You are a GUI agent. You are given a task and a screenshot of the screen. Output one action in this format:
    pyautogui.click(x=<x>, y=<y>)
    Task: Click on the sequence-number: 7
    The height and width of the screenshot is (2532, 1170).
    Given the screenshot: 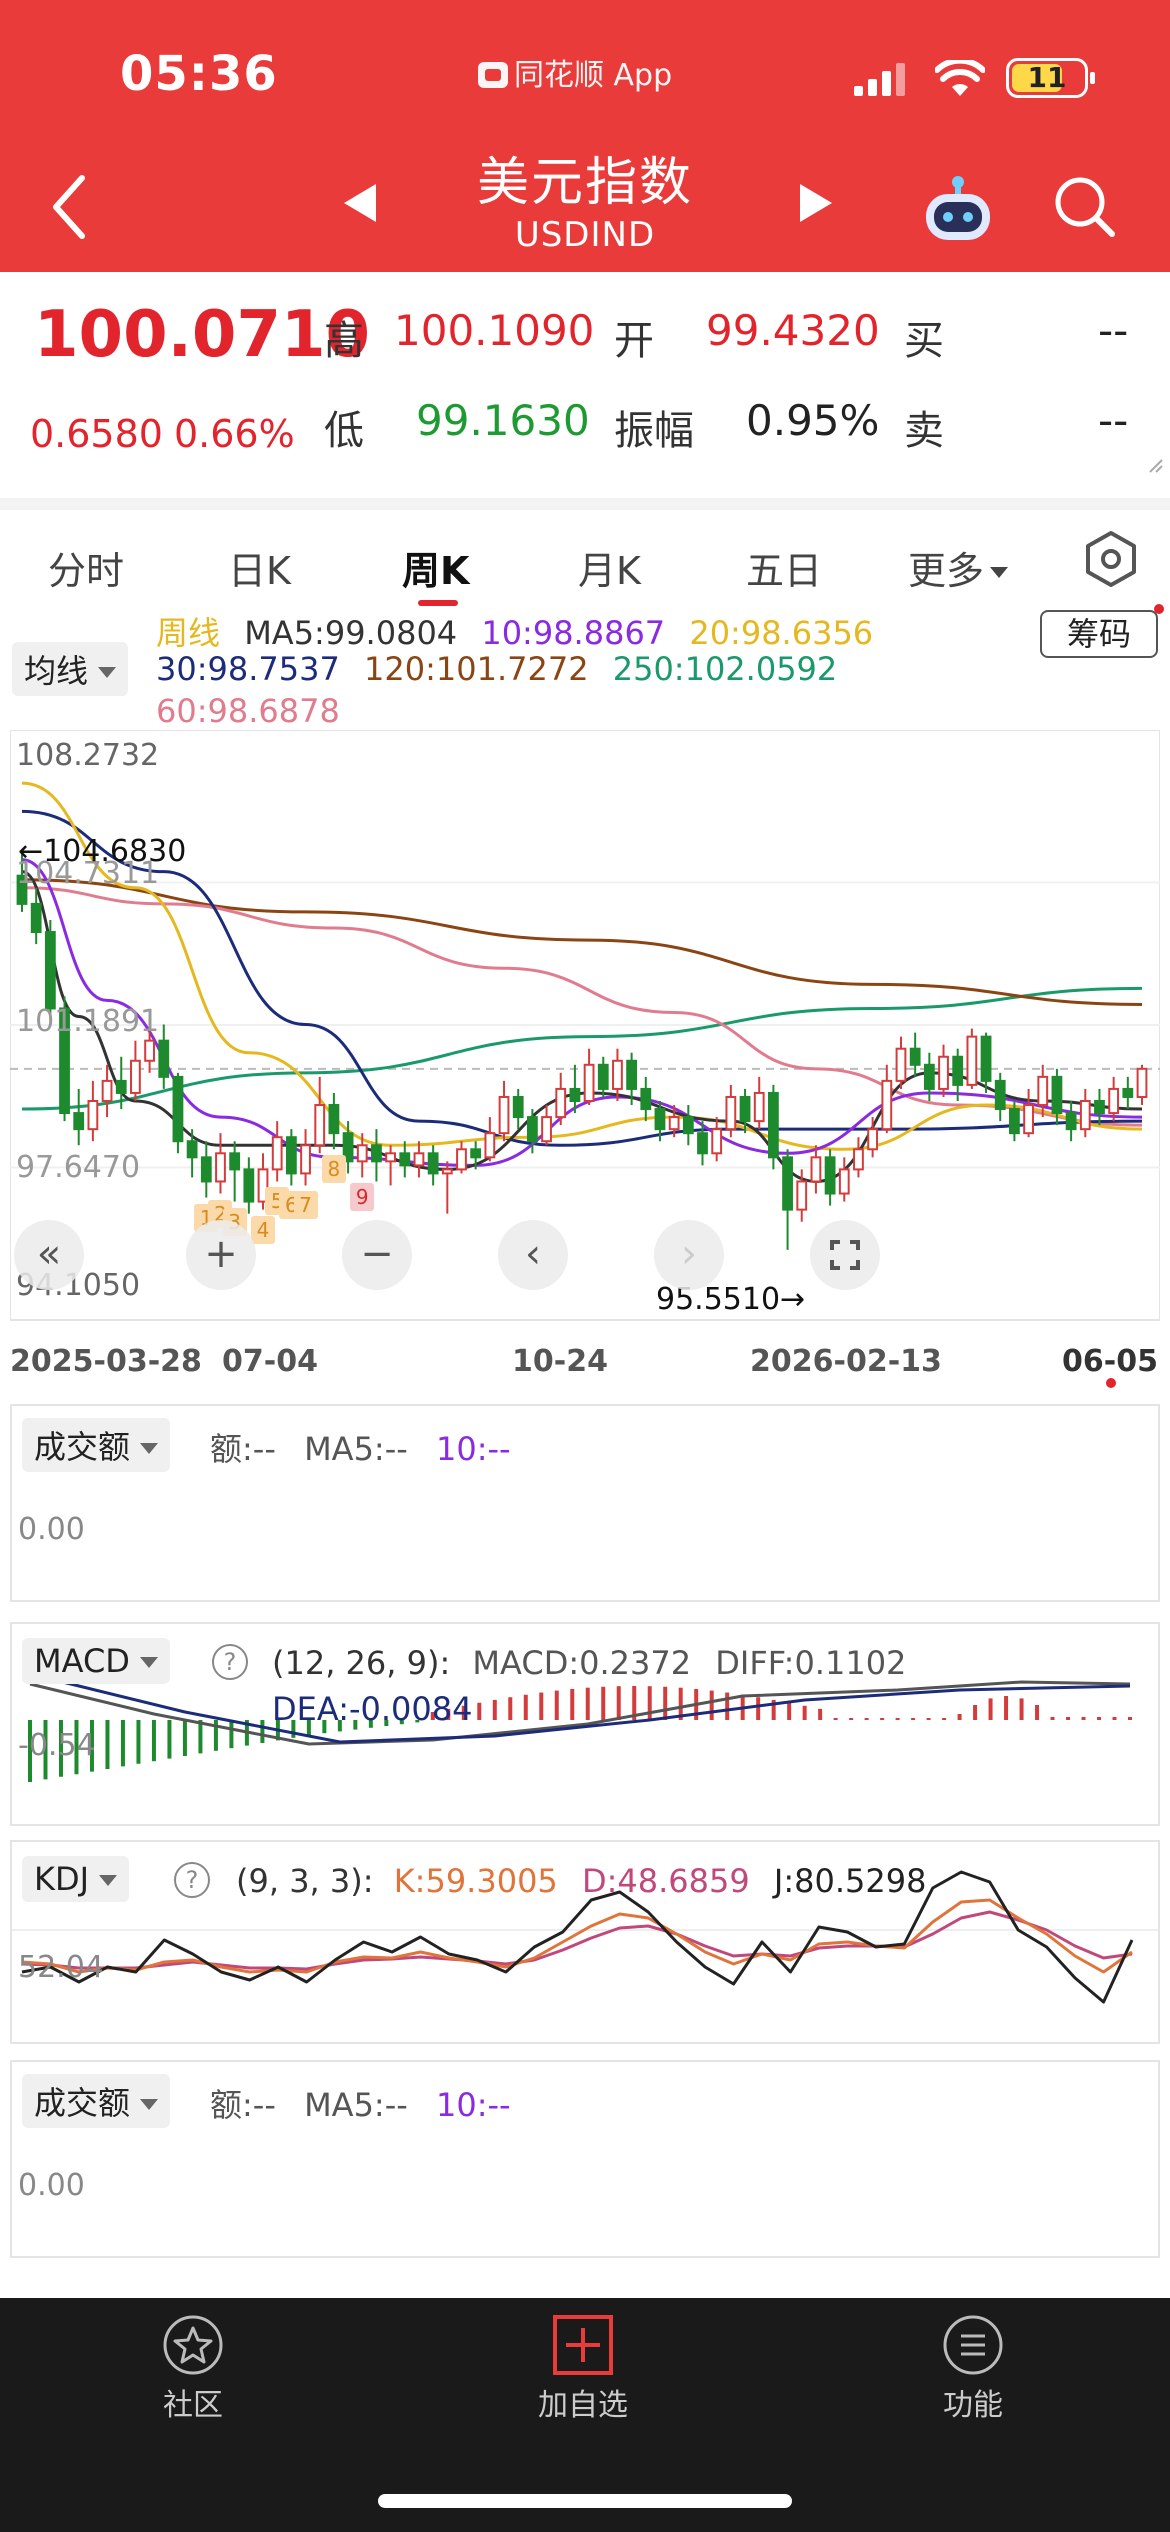 What is the action you would take?
    pyautogui.click(x=305, y=1205)
    